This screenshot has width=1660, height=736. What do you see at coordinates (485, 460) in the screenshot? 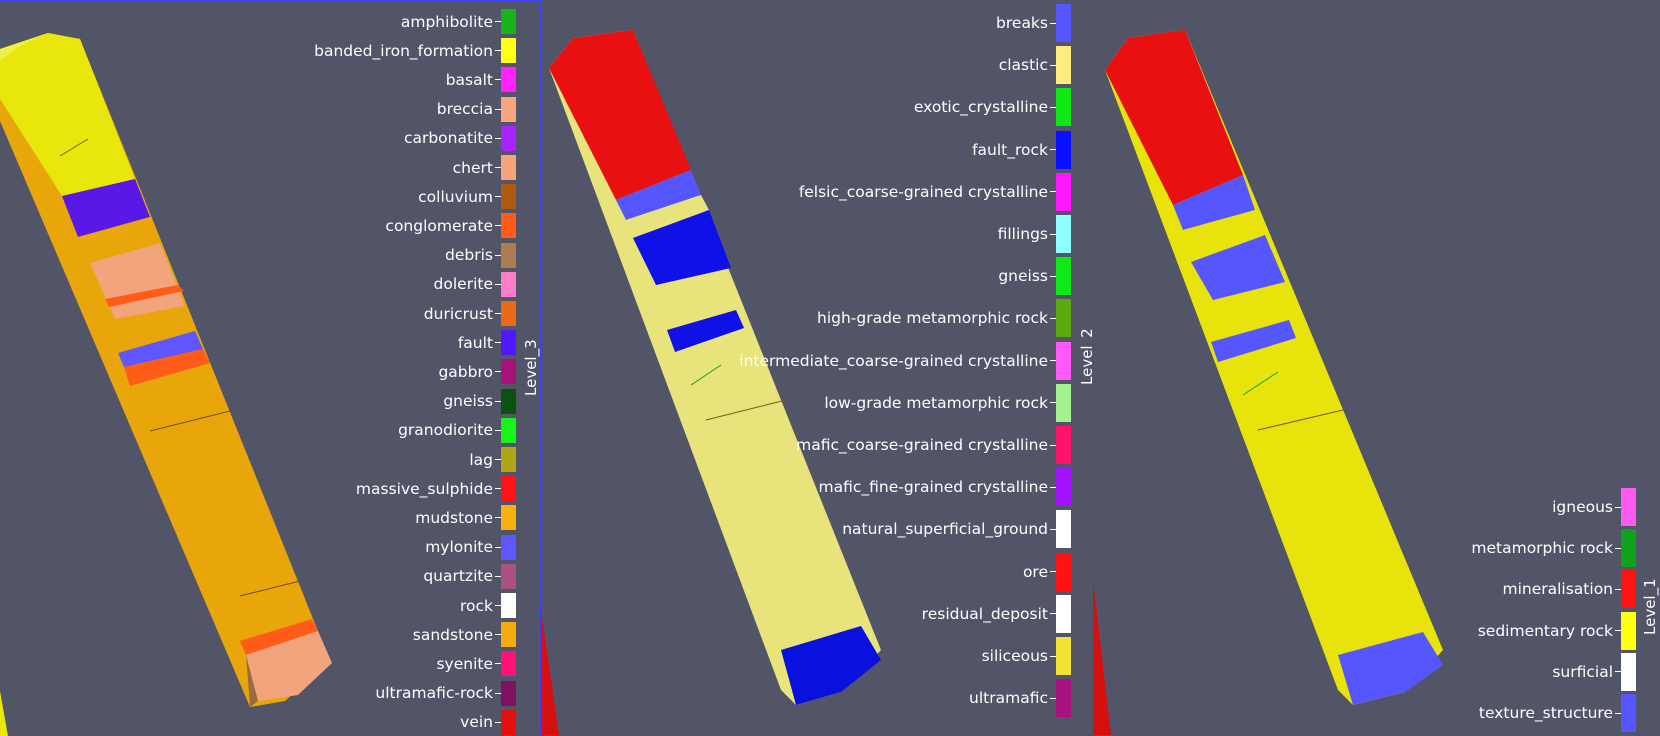
I see `legend-entry: lag` at bounding box center [485, 460].